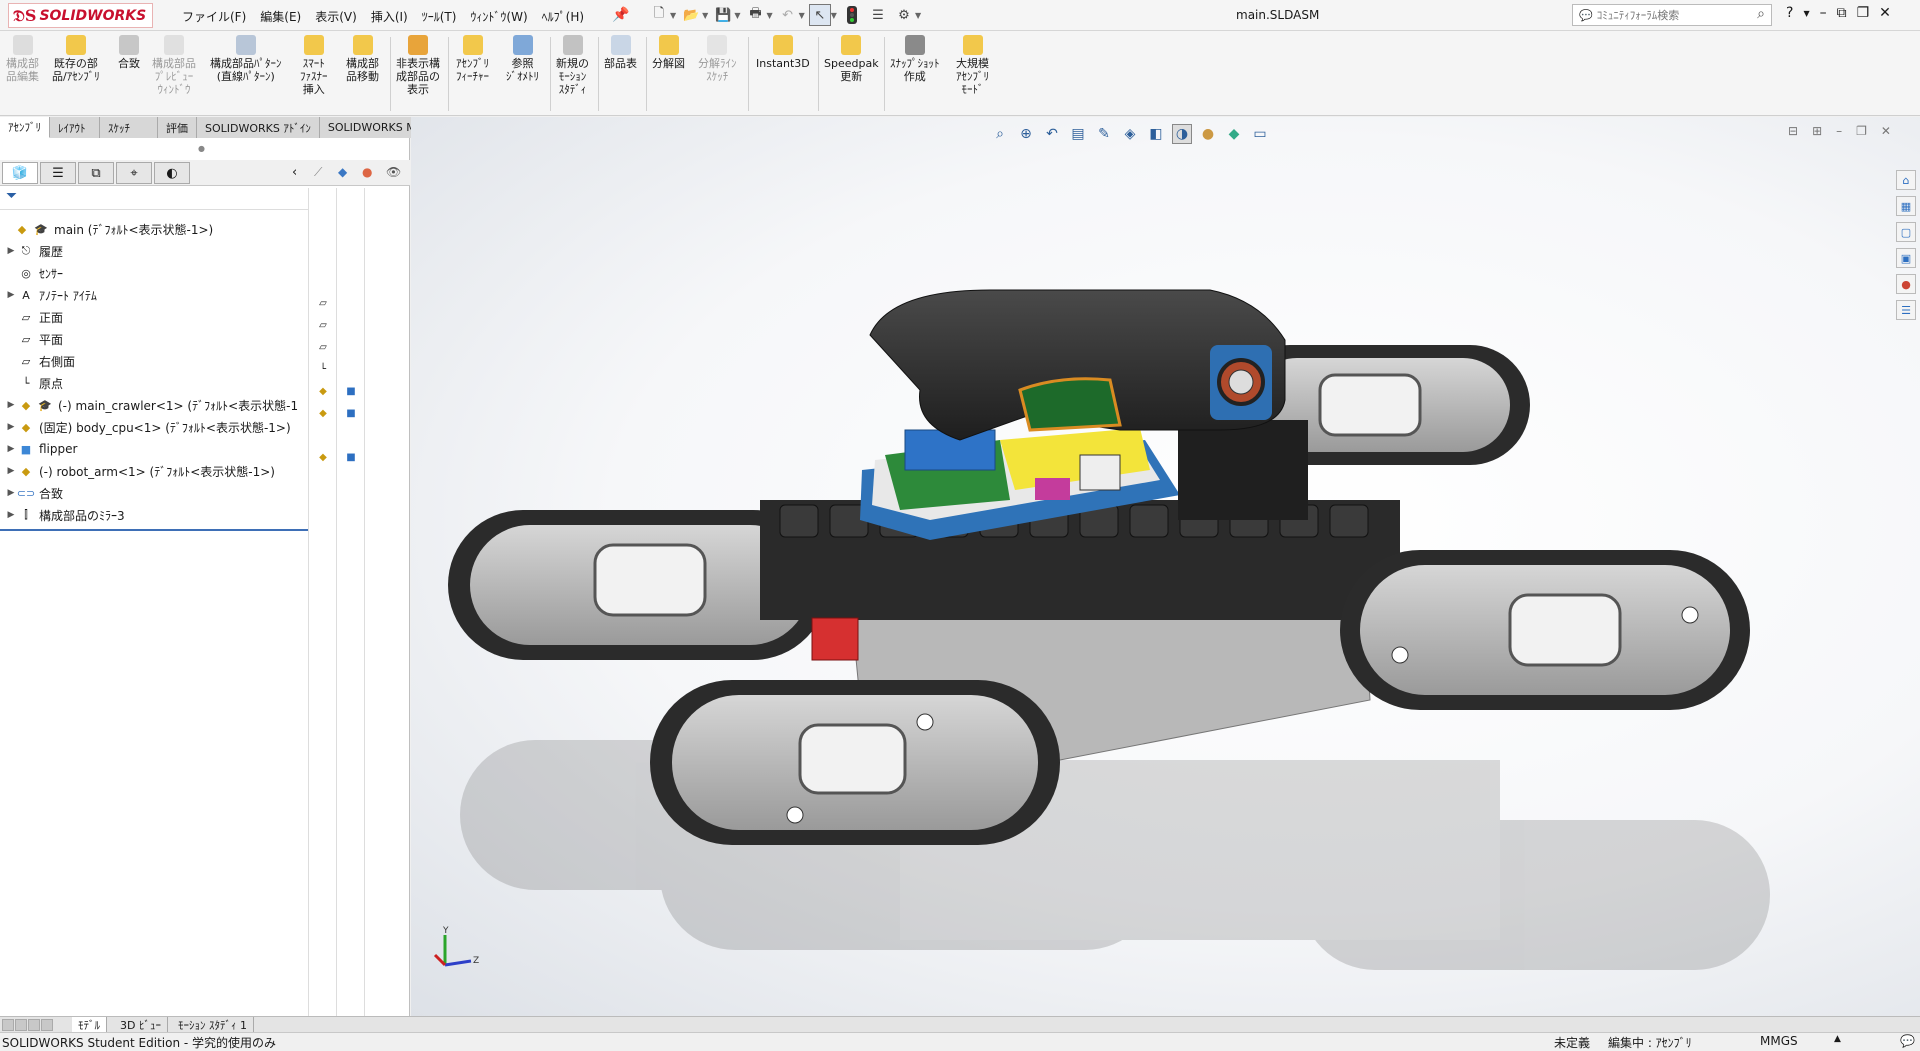  Describe the element at coordinates (154, 229) in the screenshot. I see `tree-item-main: ◆ 🎓 main (ﾃﾞﾌｫﾙﾄ<表示状態-1>)` at that location.